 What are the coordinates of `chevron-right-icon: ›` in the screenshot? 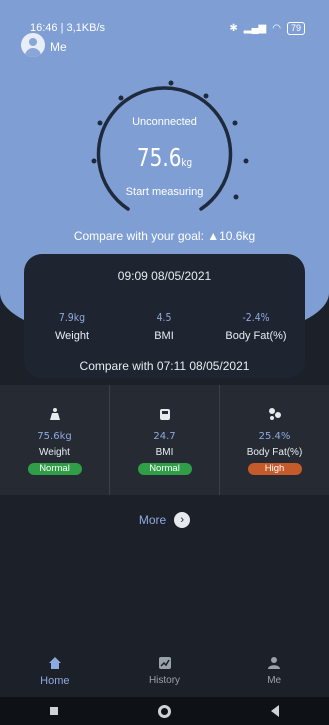 It's located at (182, 520).